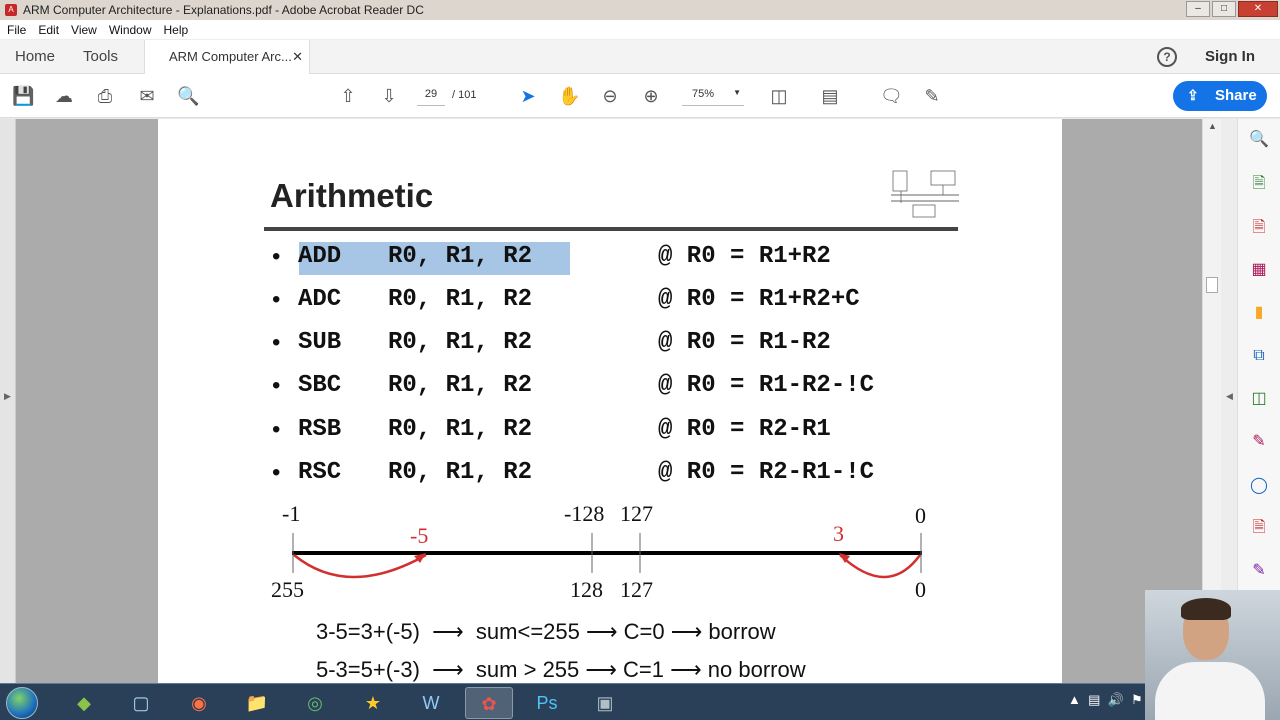 Image resolution: width=1280 pixels, height=720 pixels. What do you see at coordinates (315, 703) in the screenshot?
I see `chrome-icon: ◎` at bounding box center [315, 703].